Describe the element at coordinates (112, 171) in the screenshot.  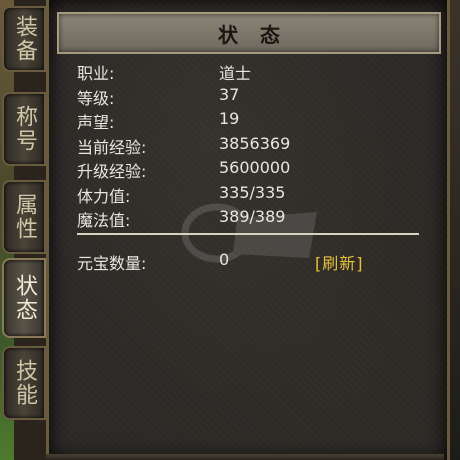
I see `stat-label: 升级经验:` at that location.